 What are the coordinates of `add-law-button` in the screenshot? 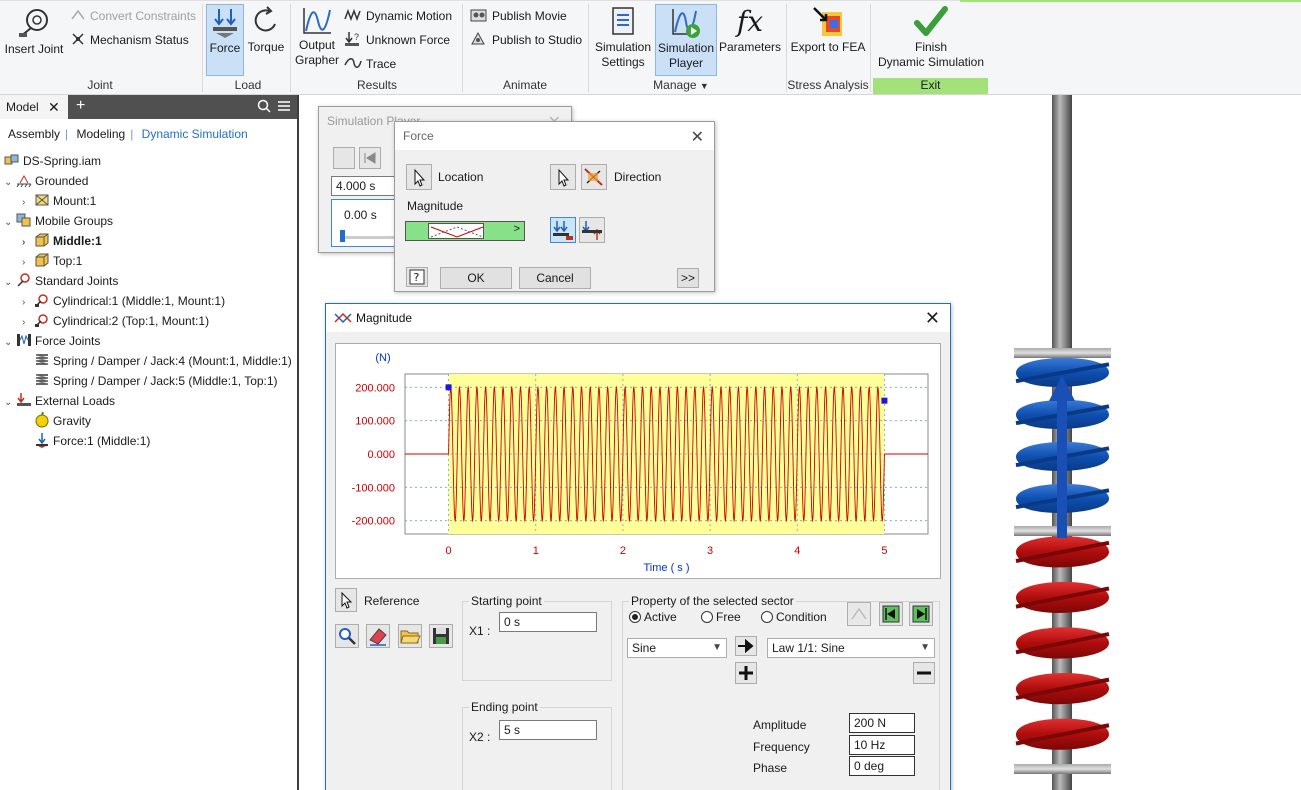 It's located at (746, 673).